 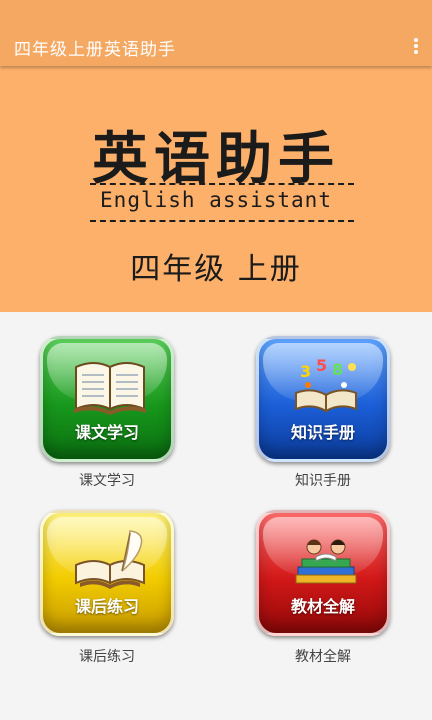 I want to click on divider-bottom, so click(x=222, y=221).